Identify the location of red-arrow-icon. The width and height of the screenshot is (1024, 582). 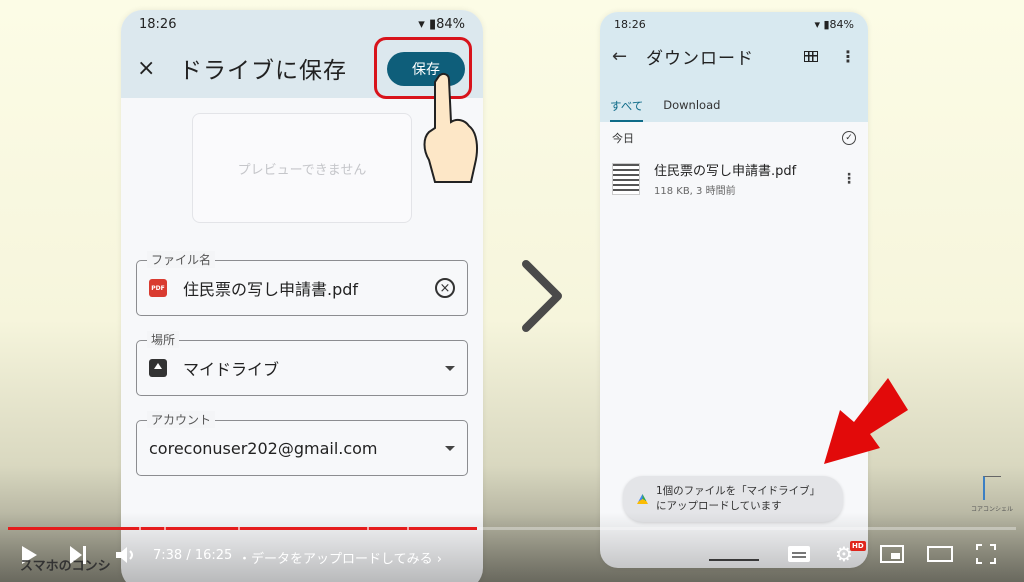
(866, 421).